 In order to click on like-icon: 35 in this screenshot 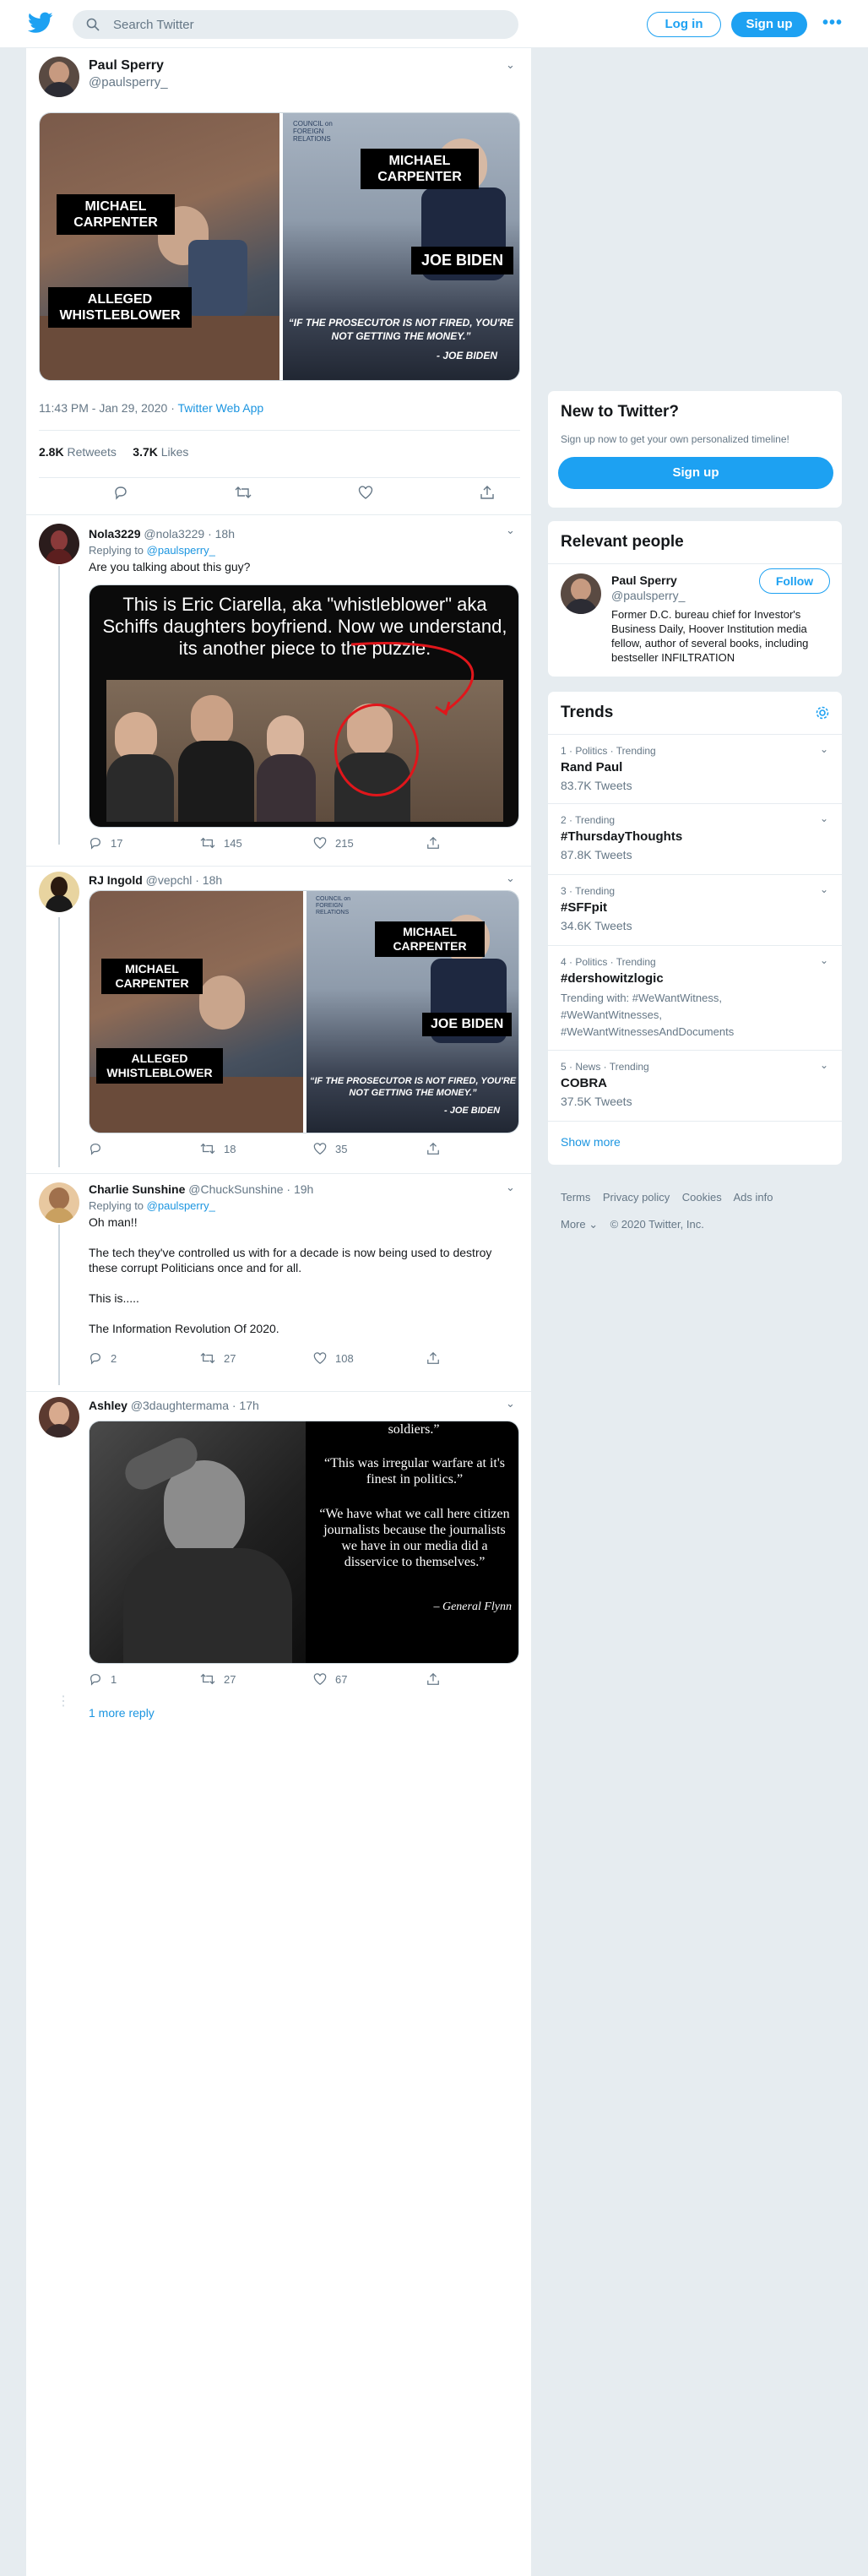, I will do `click(330, 1148)`.